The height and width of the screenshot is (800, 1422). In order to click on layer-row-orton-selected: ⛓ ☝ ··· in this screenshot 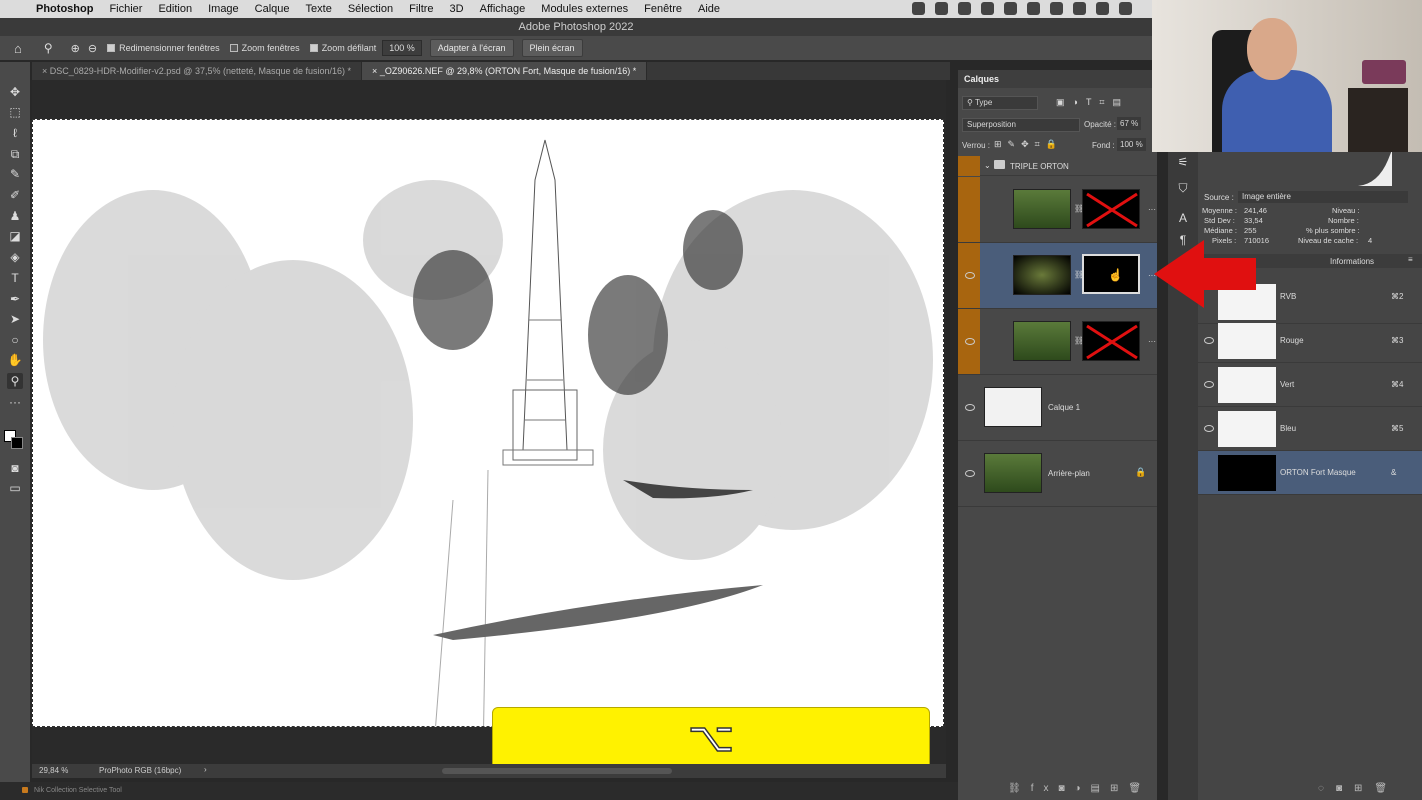, I will do `click(1057, 276)`.